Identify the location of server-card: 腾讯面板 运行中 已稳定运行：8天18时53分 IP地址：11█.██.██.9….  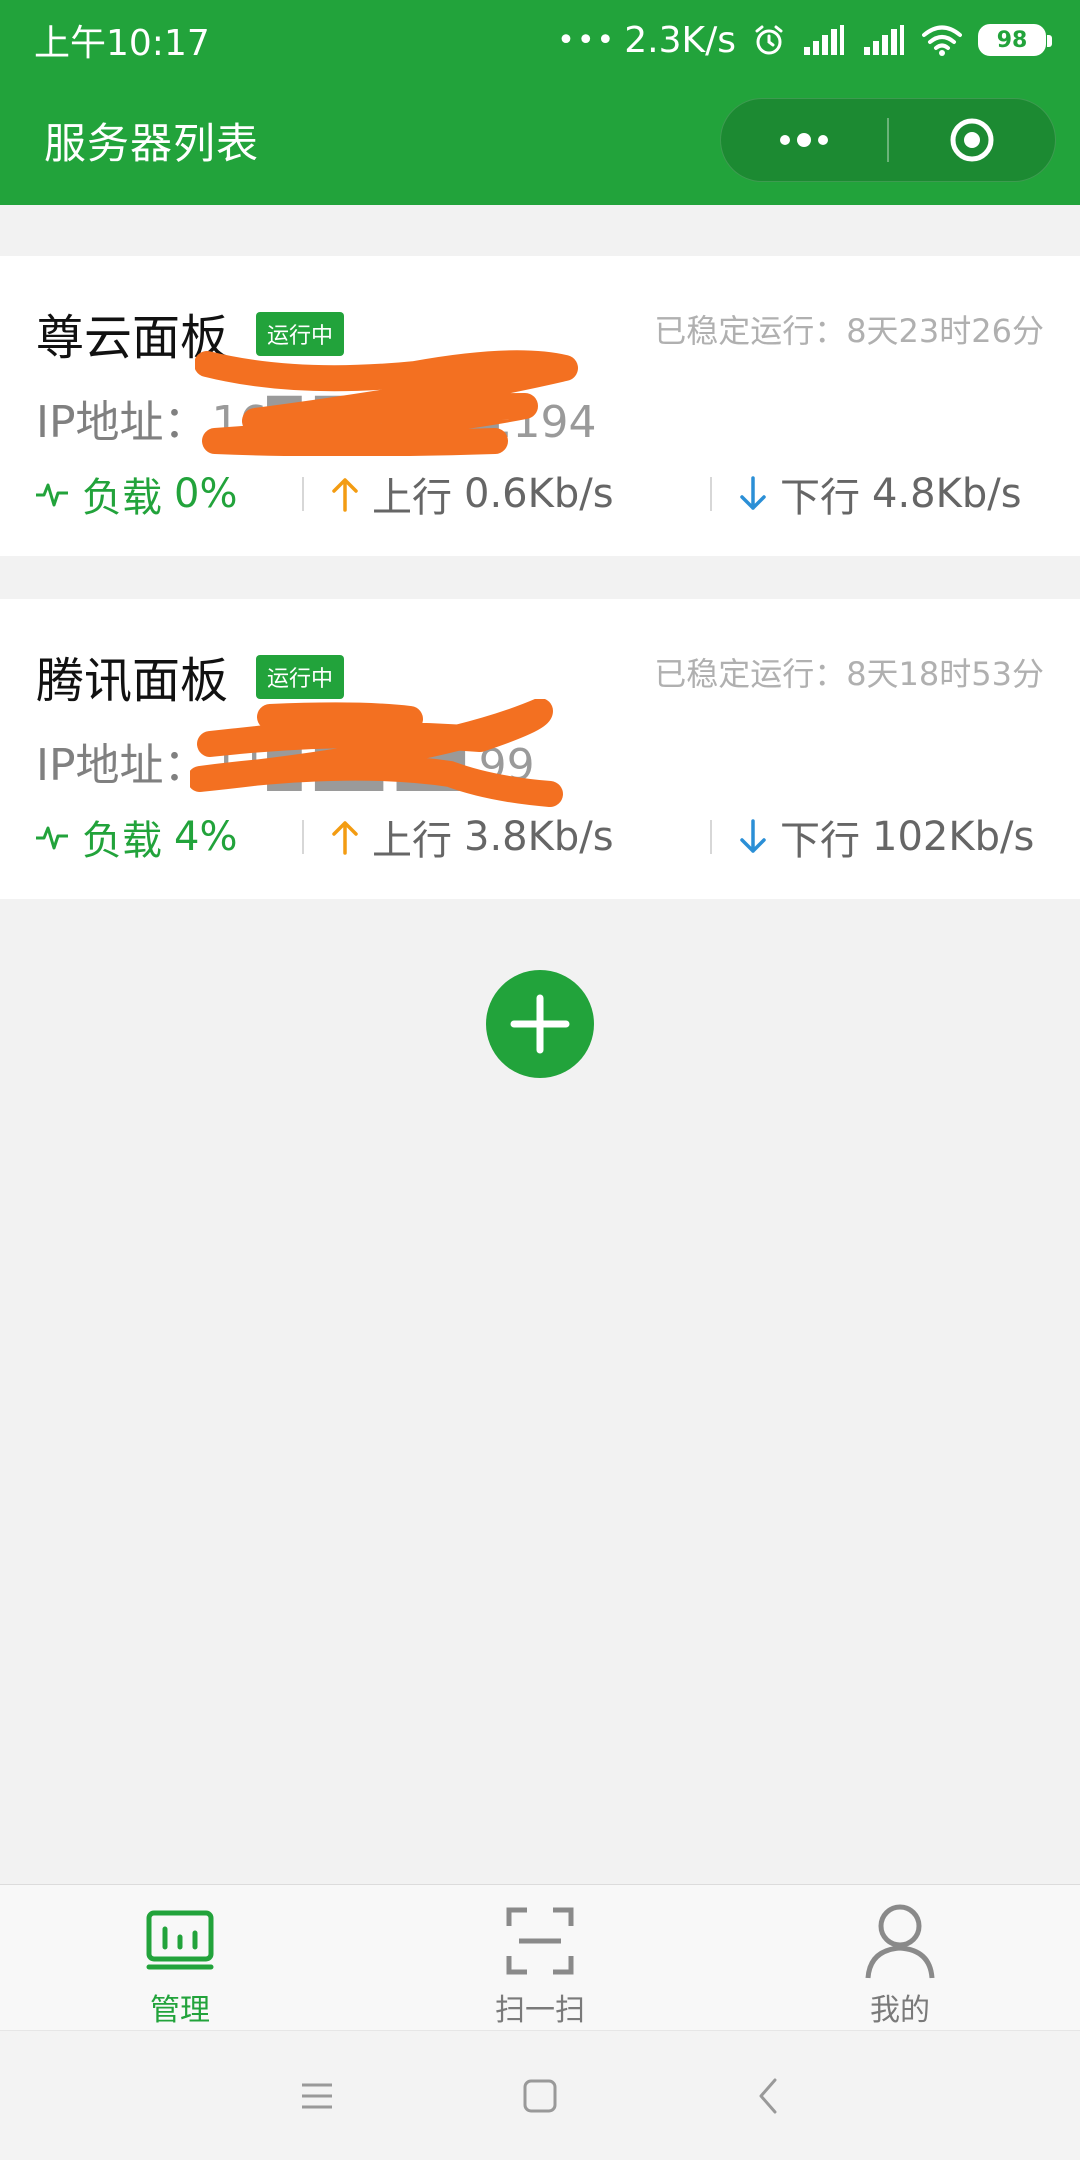
(540, 749).